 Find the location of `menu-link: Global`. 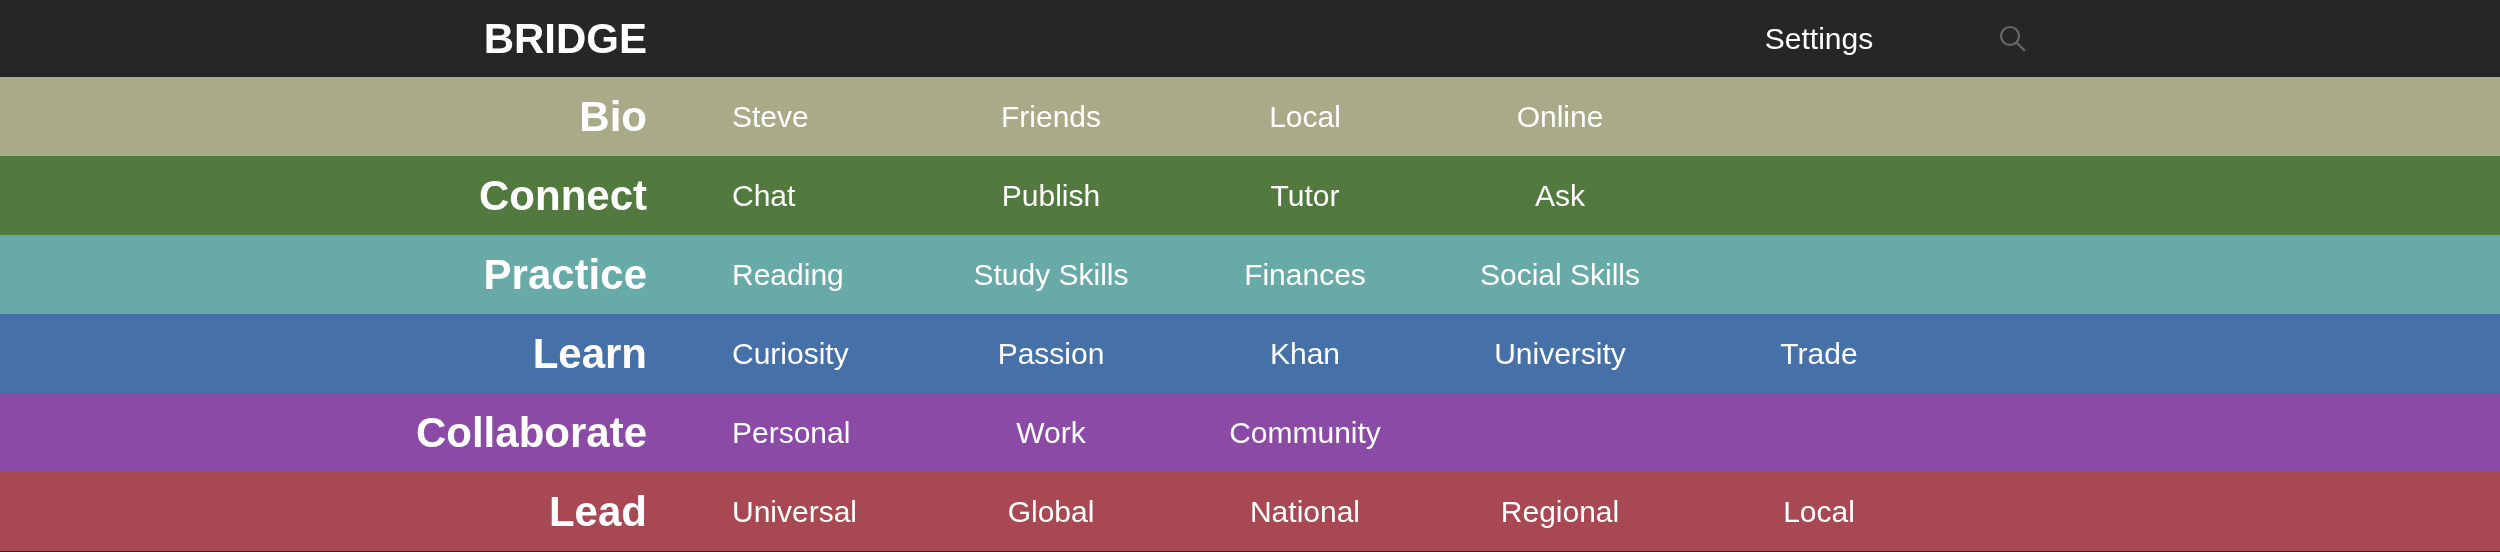

menu-link: Global is located at coordinates (1051, 511).